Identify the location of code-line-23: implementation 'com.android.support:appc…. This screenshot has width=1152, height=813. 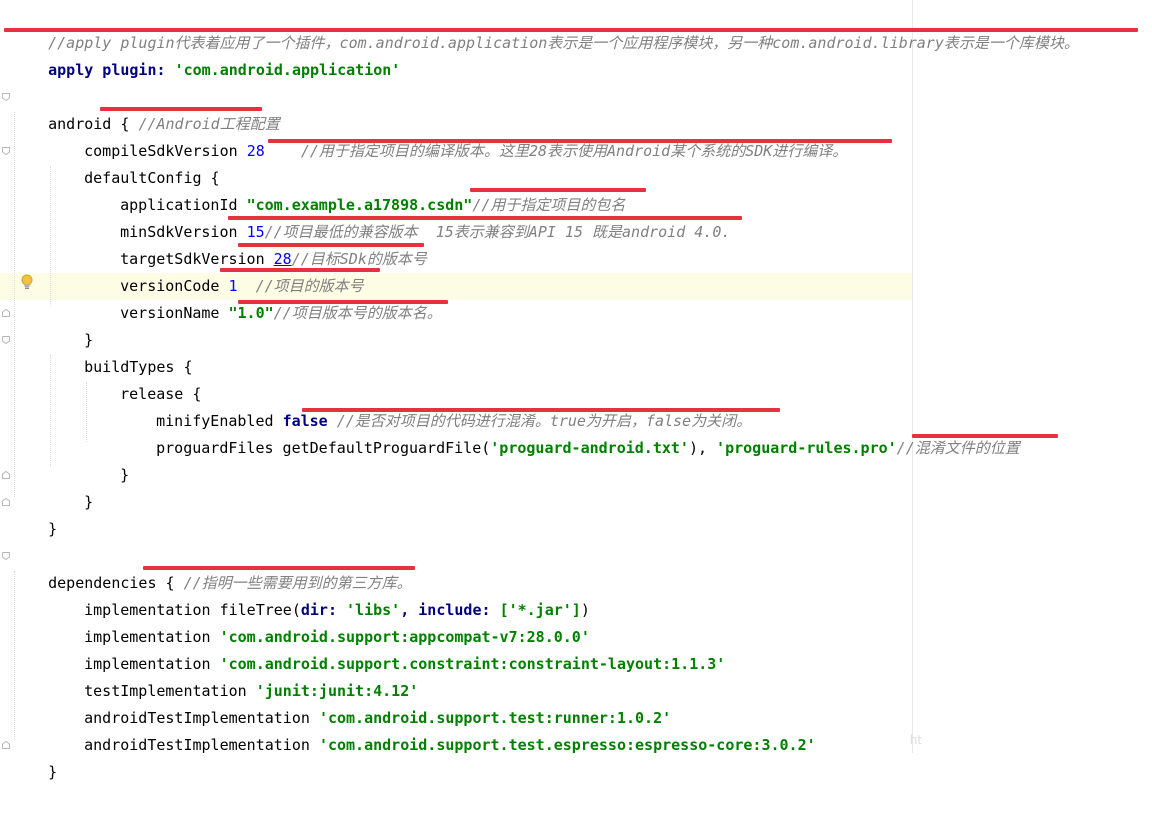
(319, 621).